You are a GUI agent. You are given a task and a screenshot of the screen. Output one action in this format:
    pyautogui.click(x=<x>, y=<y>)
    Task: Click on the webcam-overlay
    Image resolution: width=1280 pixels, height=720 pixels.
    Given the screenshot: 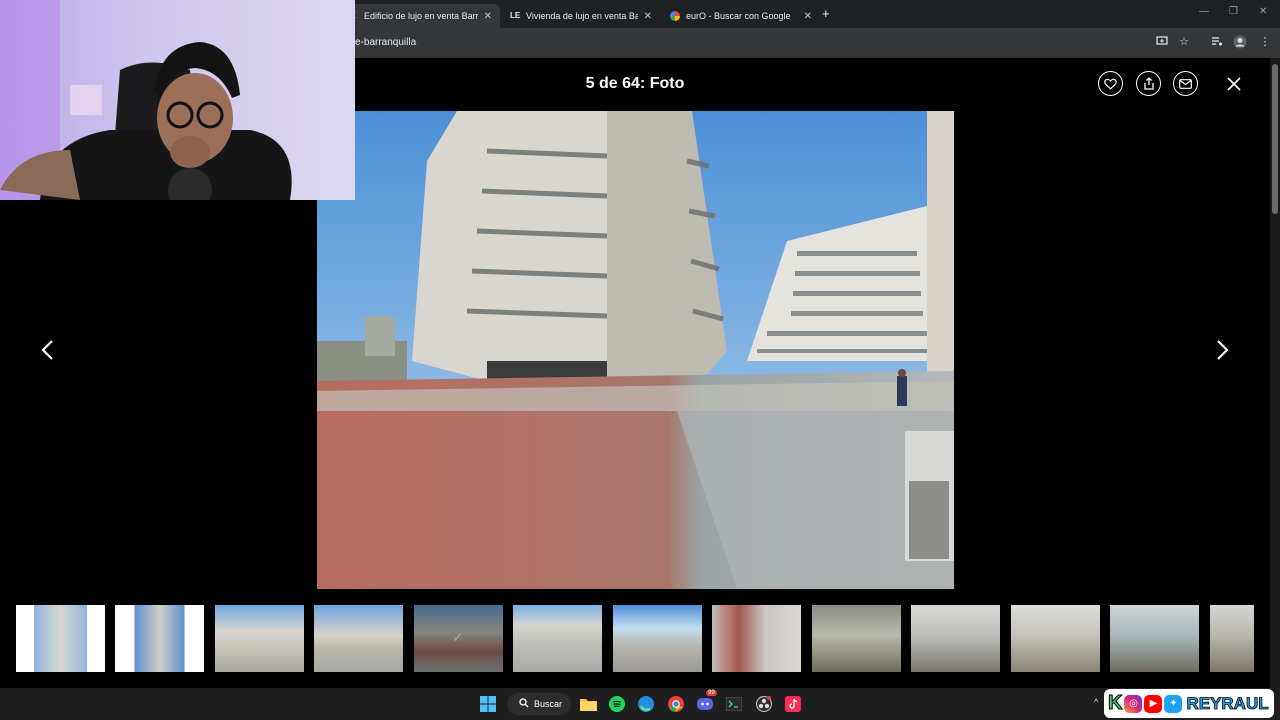 What is the action you would take?
    pyautogui.click(x=177, y=100)
    